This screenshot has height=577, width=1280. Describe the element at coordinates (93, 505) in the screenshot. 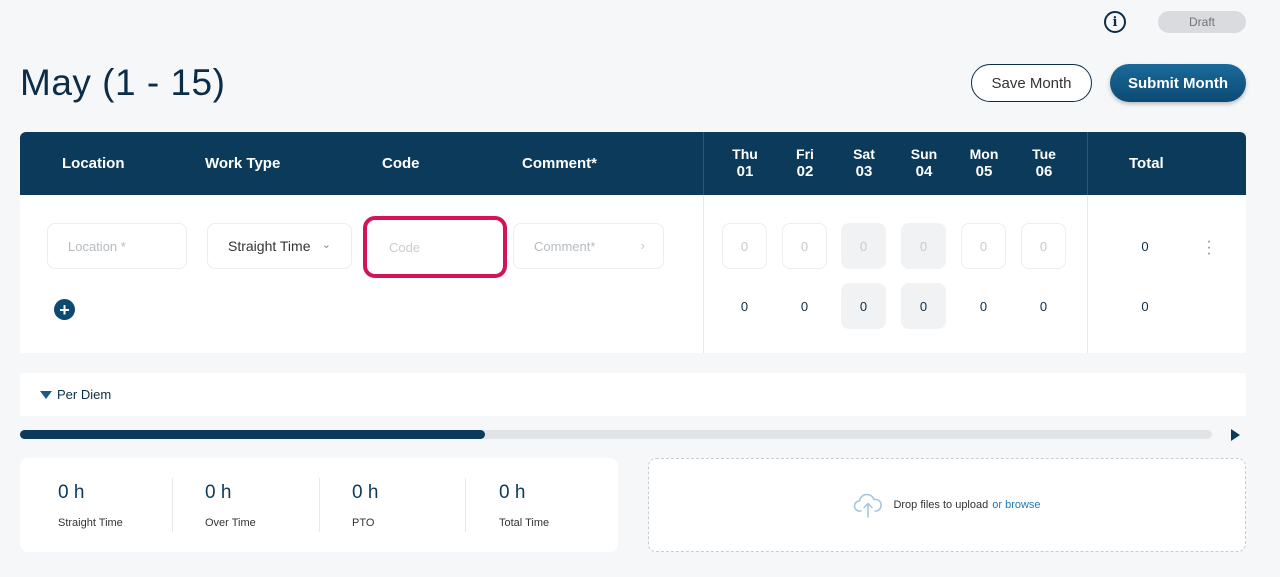

I see `summary-straight-time: 0 h Straight Time` at that location.